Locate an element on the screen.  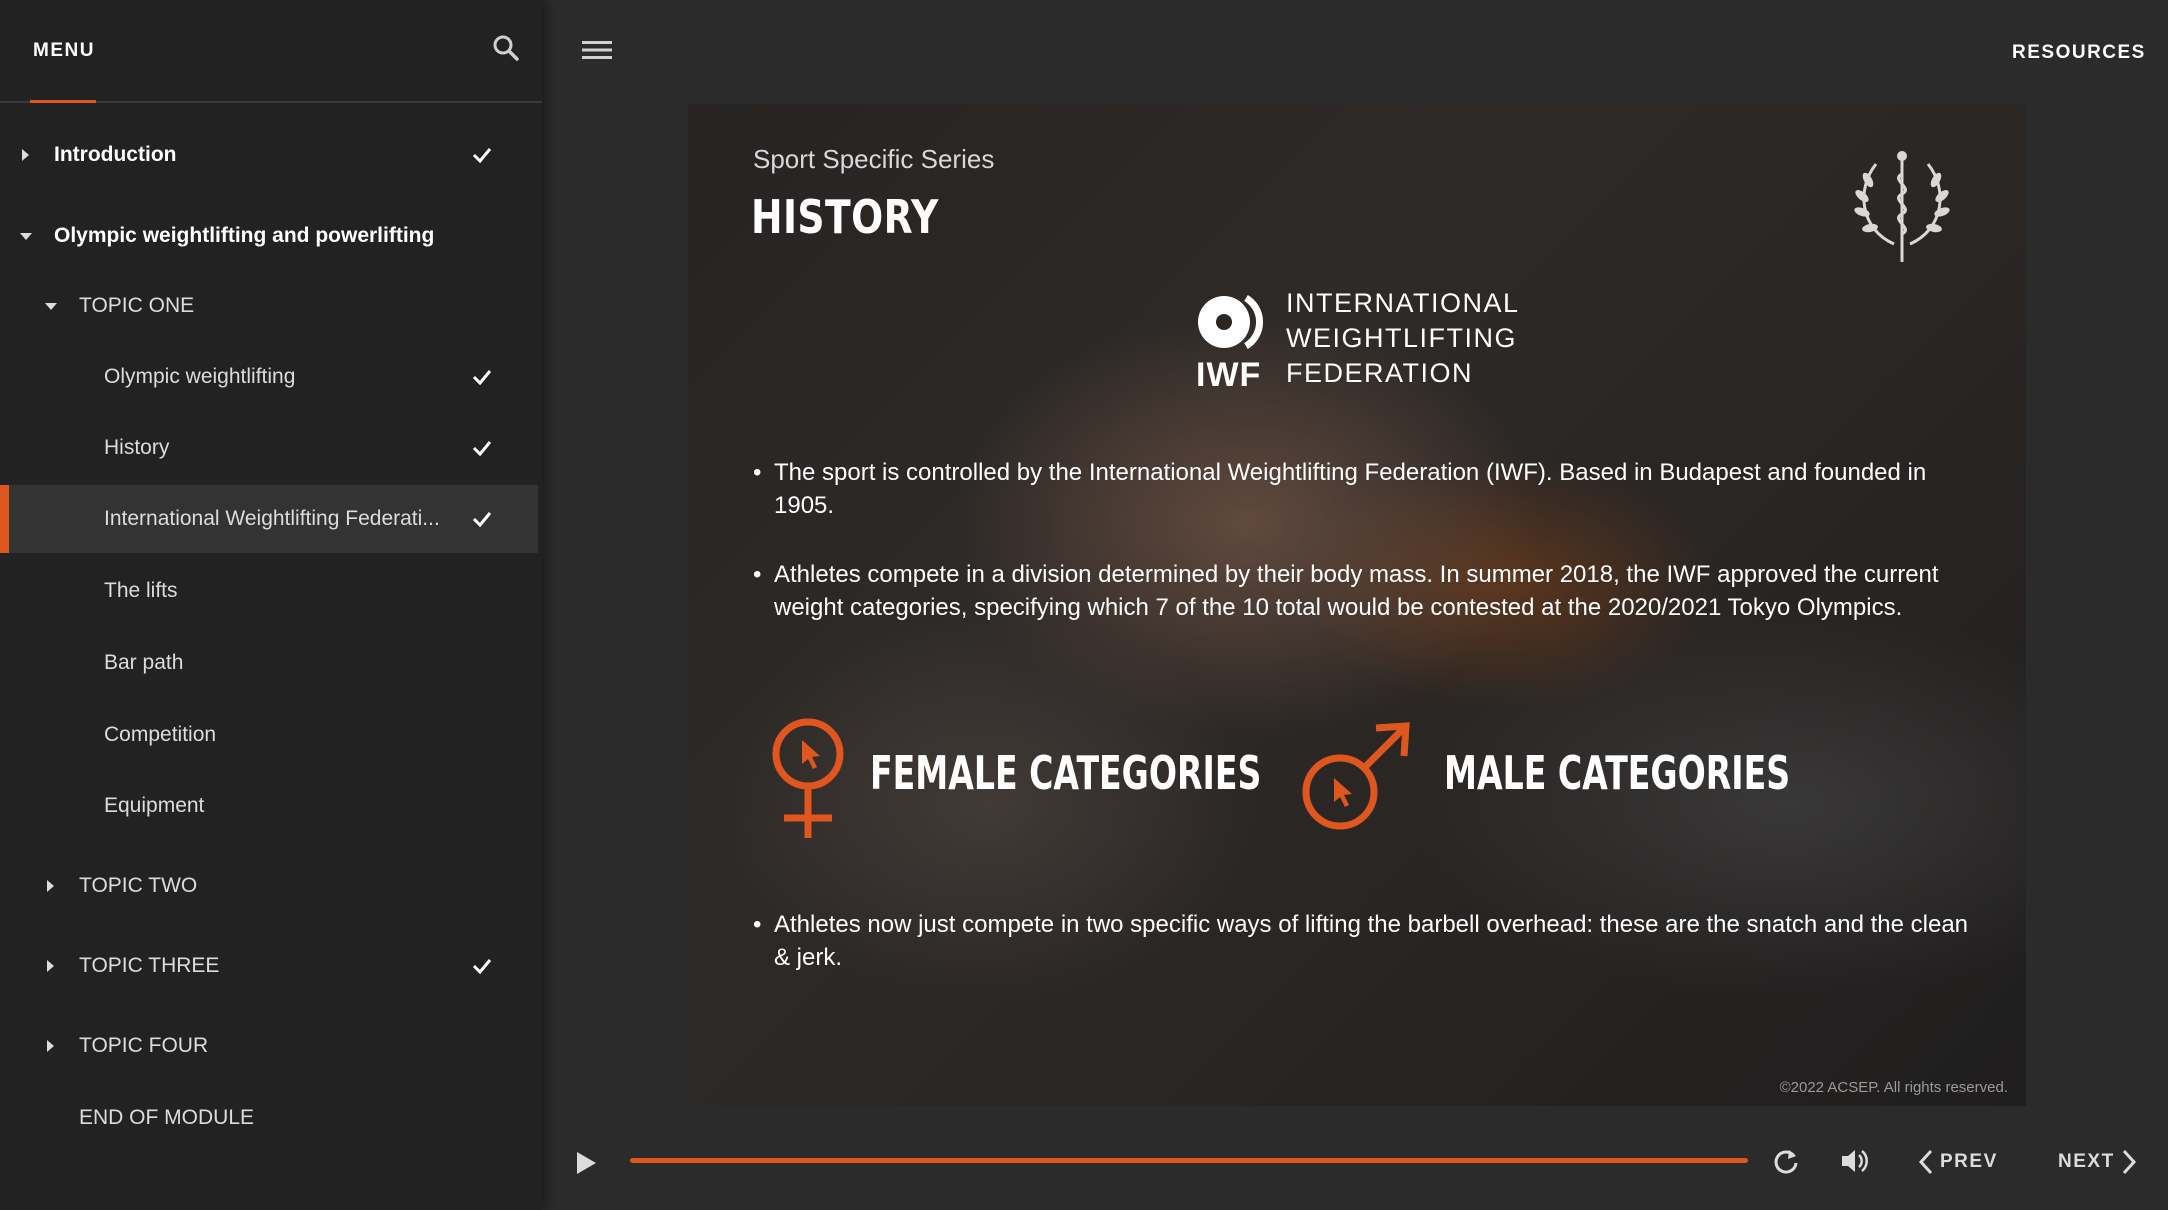
sidebar-item-topic-three: TOPIC THREE is located at coordinates (269, 966).